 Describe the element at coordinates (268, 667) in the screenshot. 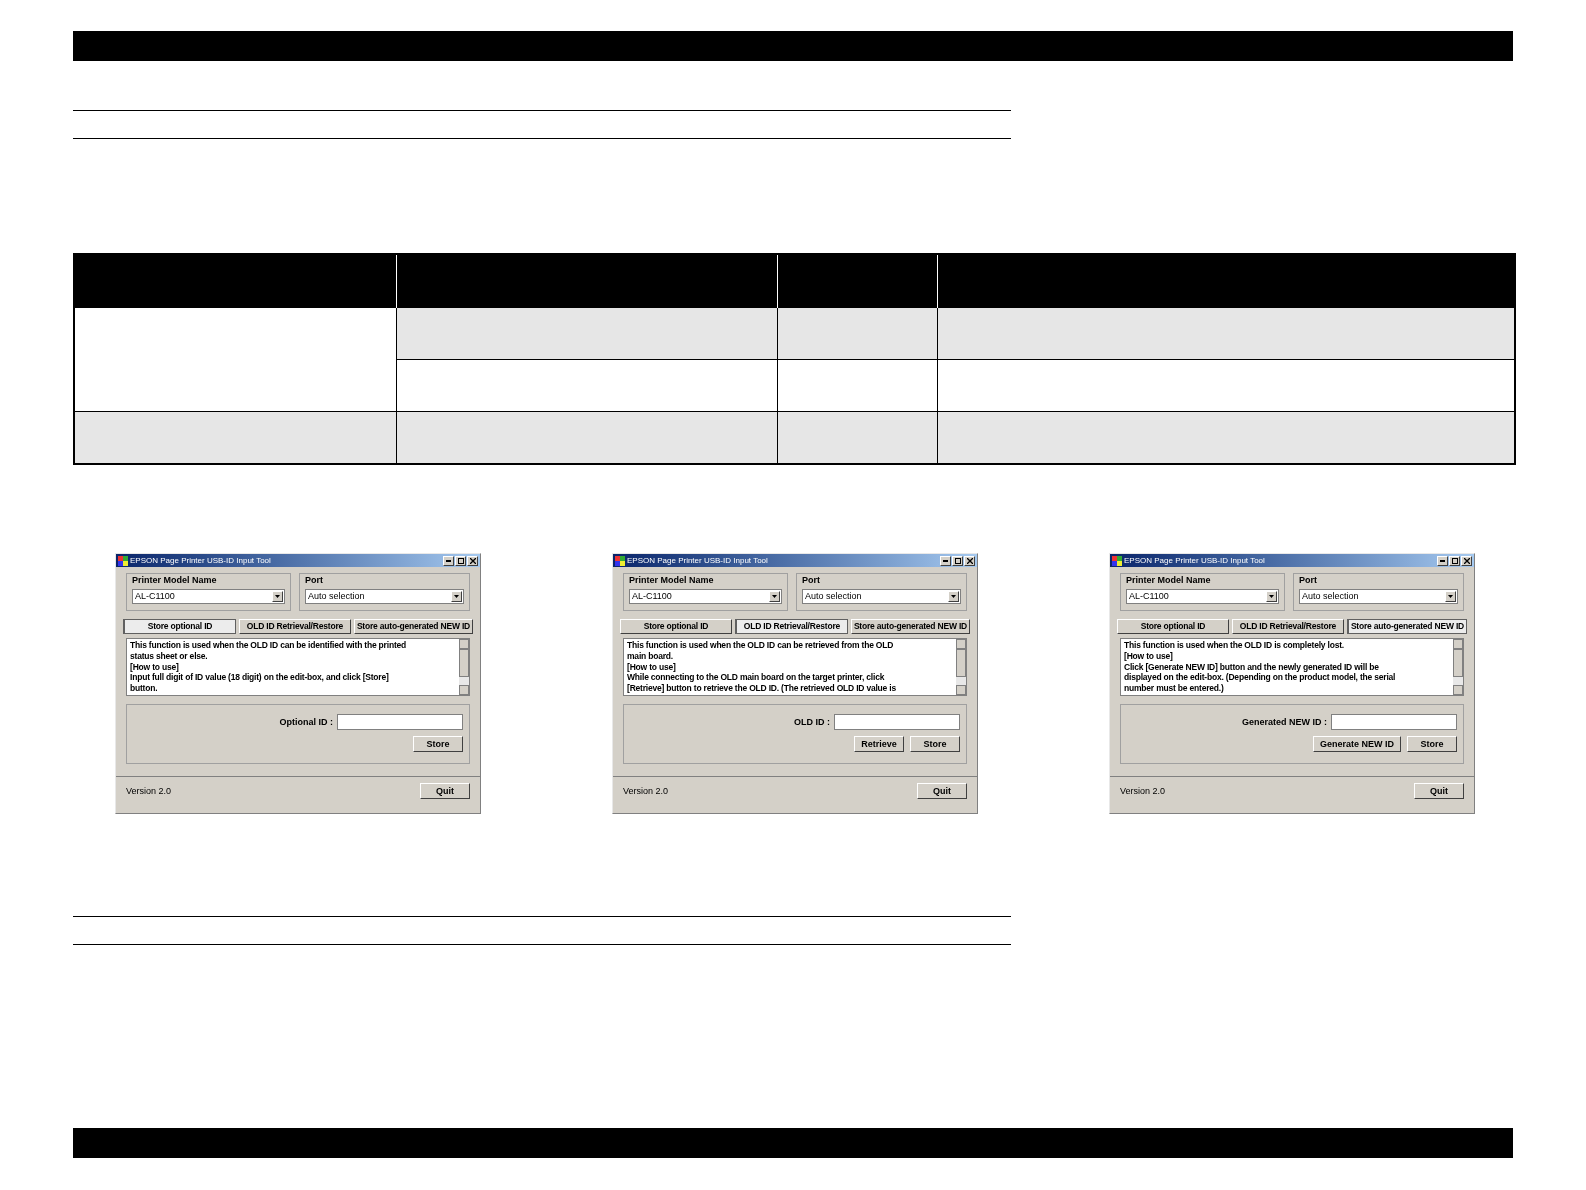

I see `description-text: This function is used when the OLD ID can be identified with the printed status sheet or else. [How to use] Input full digit of ID value (18 digit) on the edit-box, and click [Store] button.` at that location.